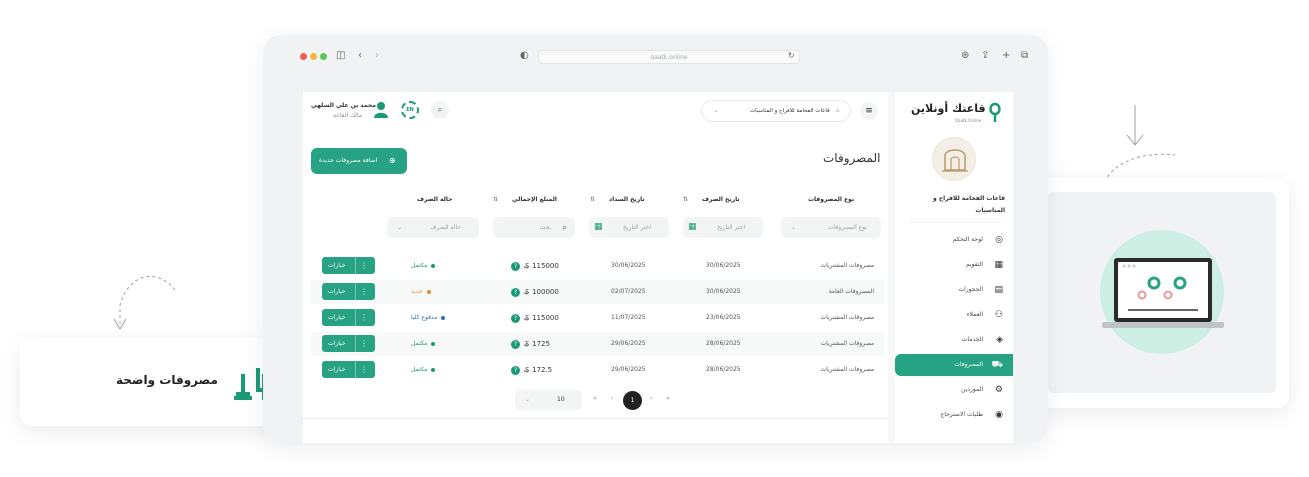 The width and height of the screenshot is (1309, 477). Describe the element at coordinates (323, 56) in the screenshot. I see `maximize-dot` at that location.